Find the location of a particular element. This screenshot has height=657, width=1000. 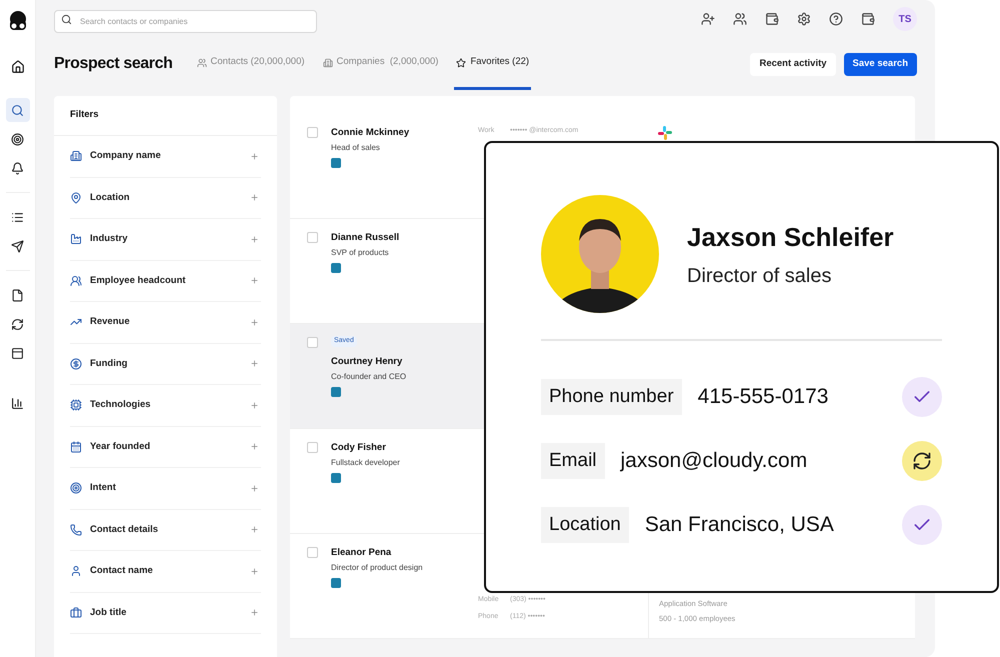

save-search-button: Save search is located at coordinates (880, 64).